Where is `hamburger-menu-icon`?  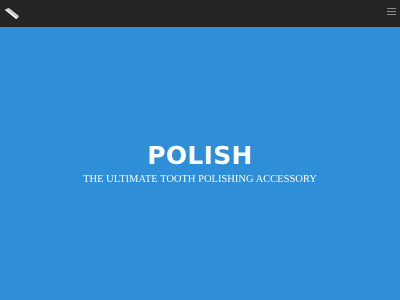 hamburger-menu-icon is located at coordinates (391, 13).